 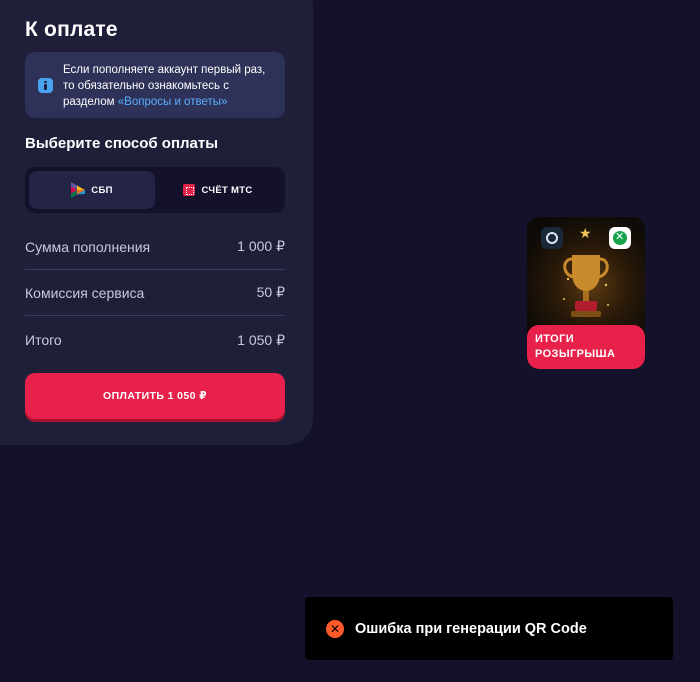 I want to click on method-sbp-button: СБП, so click(x=92, y=190).